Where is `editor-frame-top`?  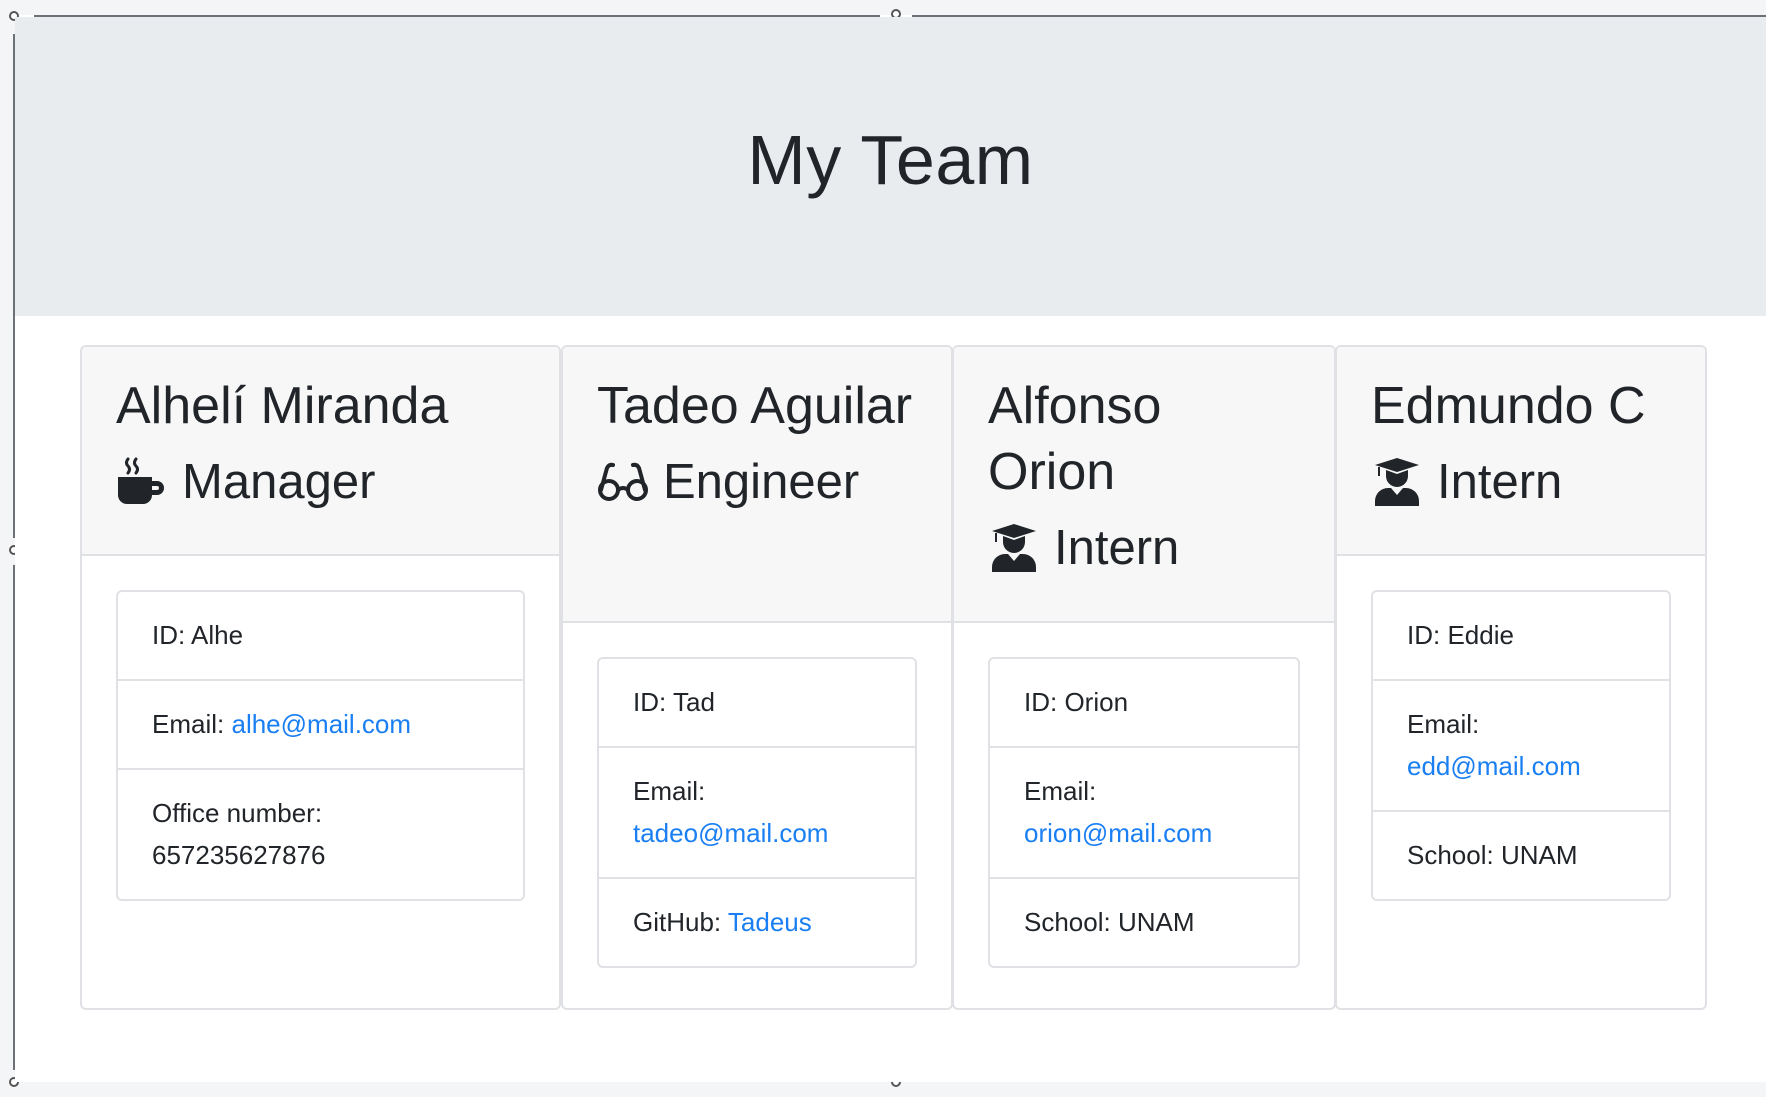
editor-frame-top is located at coordinates (883, 7).